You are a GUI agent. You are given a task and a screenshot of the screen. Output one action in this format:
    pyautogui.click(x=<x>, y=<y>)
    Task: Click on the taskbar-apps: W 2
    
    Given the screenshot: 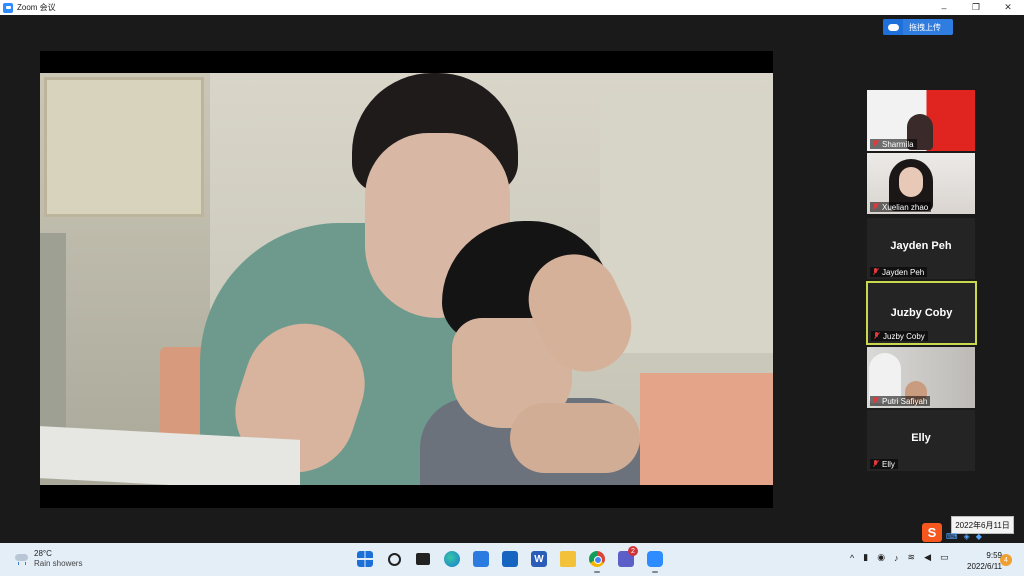 What is the action you would take?
    pyautogui.click(x=510, y=559)
    